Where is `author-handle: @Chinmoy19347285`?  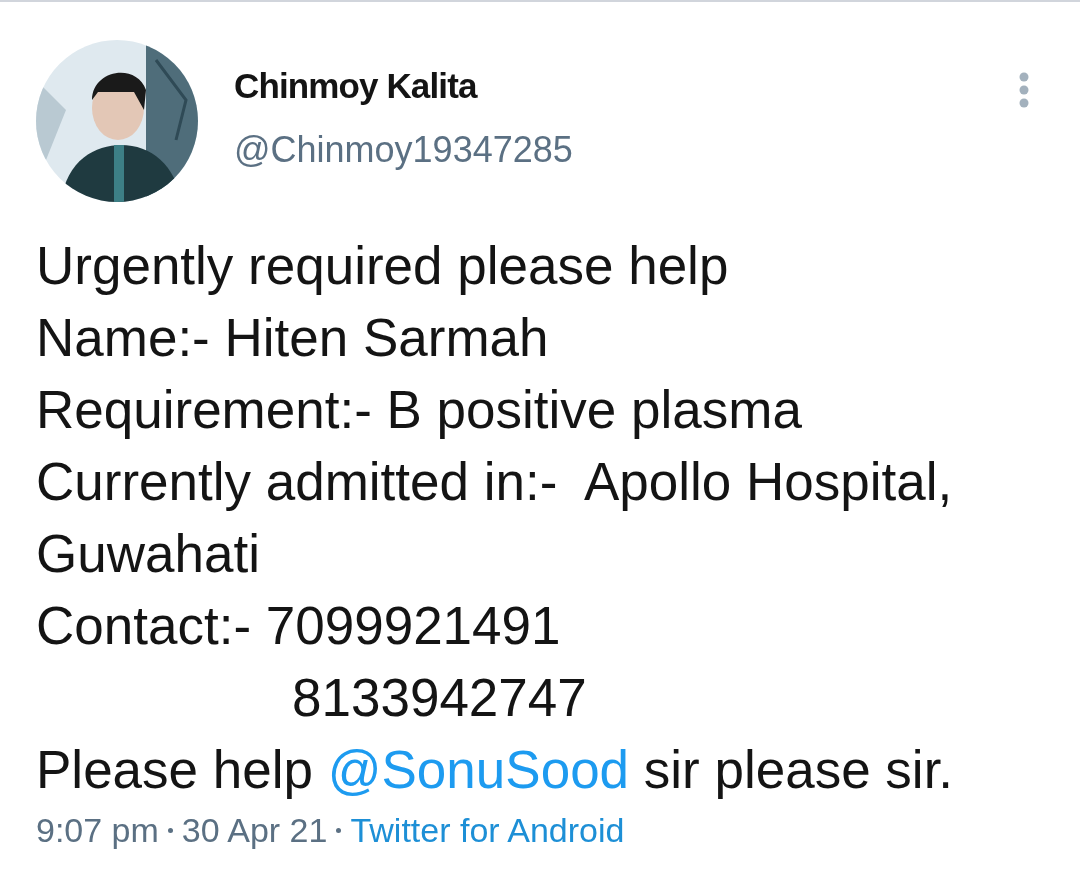
author-handle: @Chinmoy19347285 is located at coordinates (404, 150).